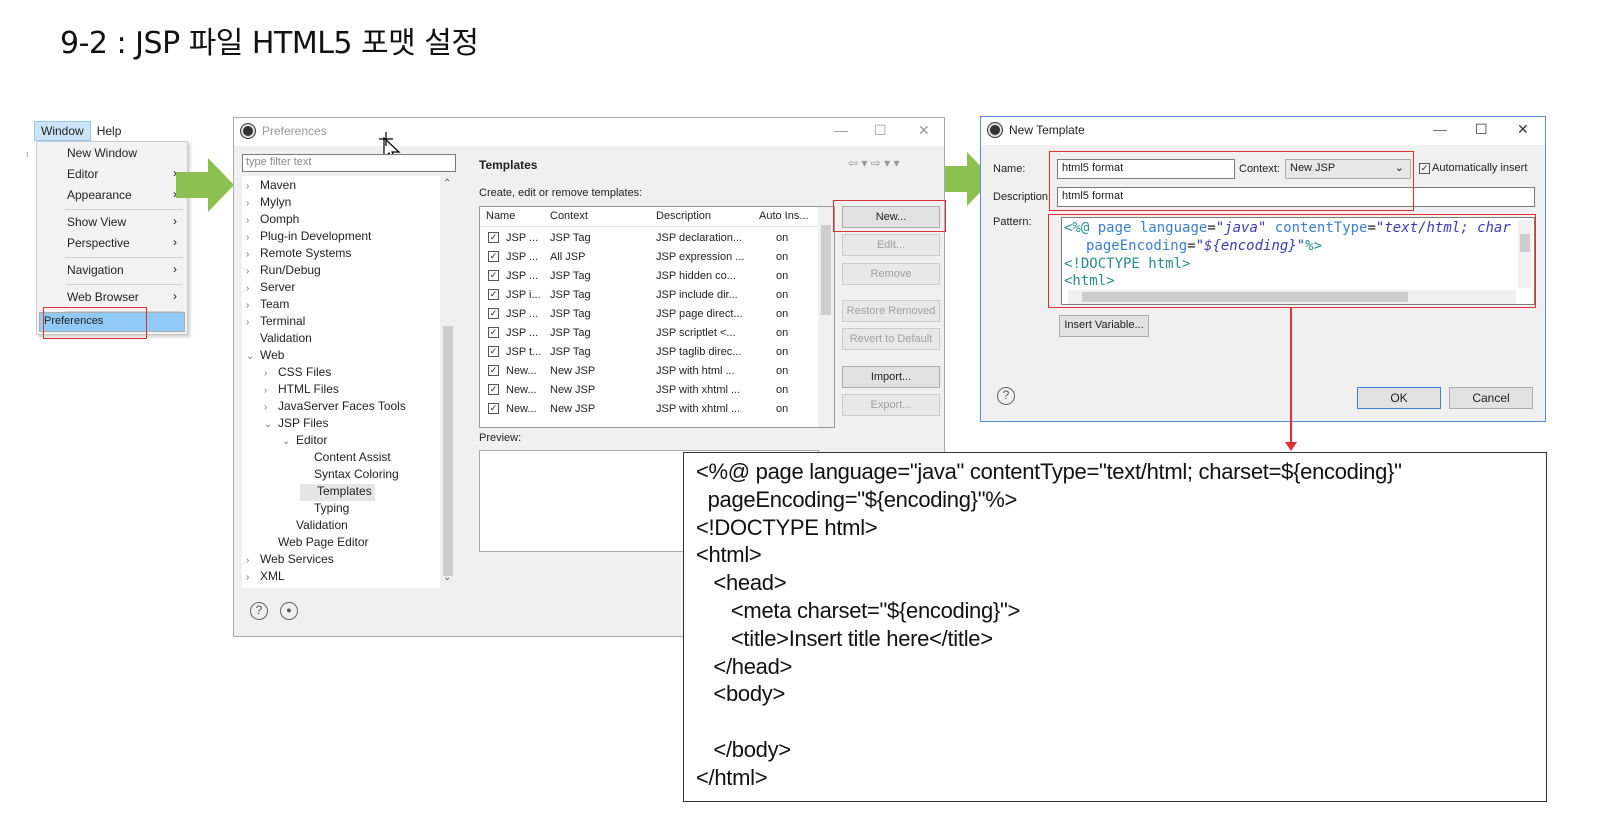  I want to click on tree-scrollbar: ⌃ ⌄, so click(448, 382).